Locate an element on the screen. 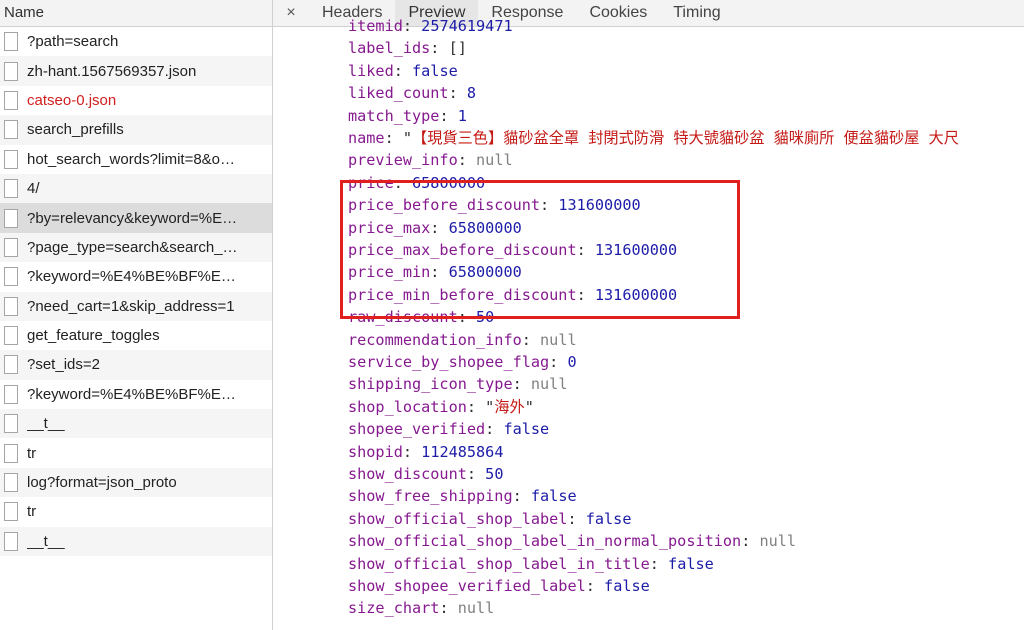  json-property-row: shop_location: "海外" is located at coordinates (441, 407).